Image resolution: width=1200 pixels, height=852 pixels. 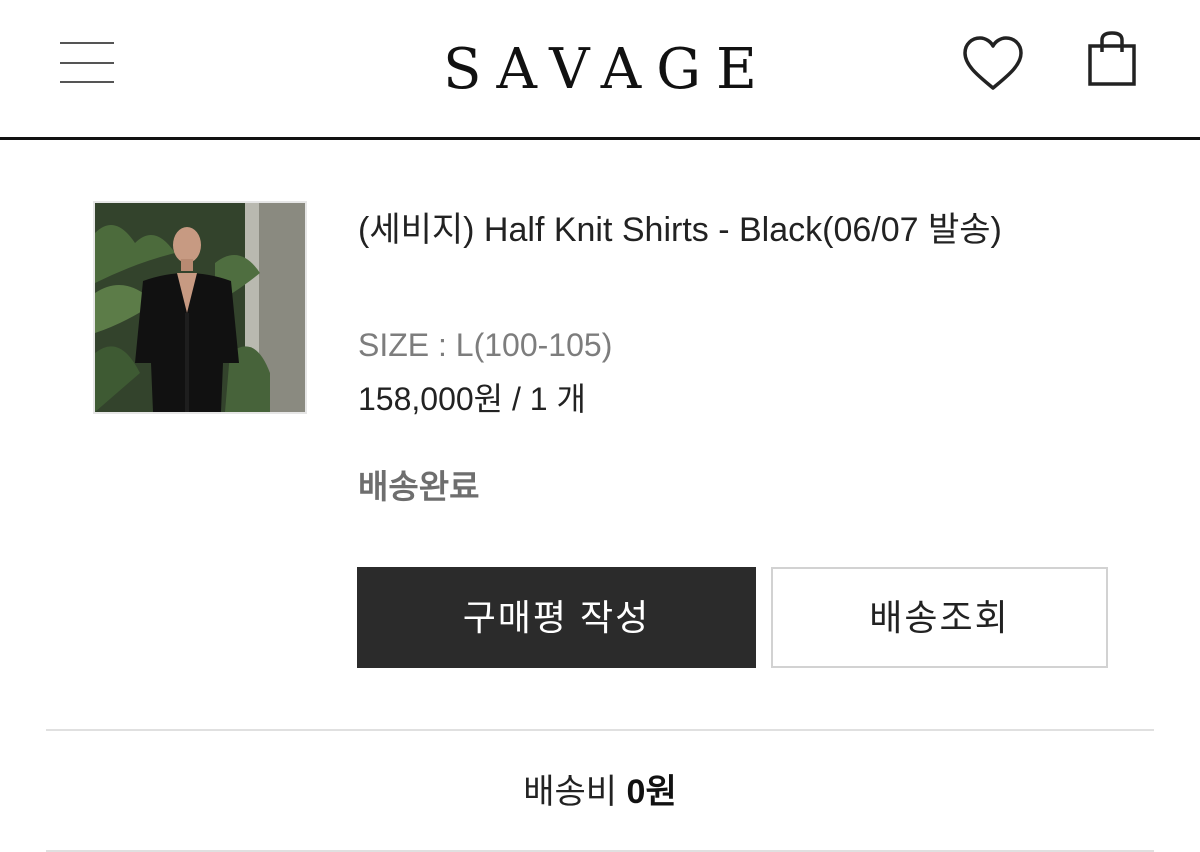 I want to click on shipping-fee-value: 0원, so click(x=651, y=792).